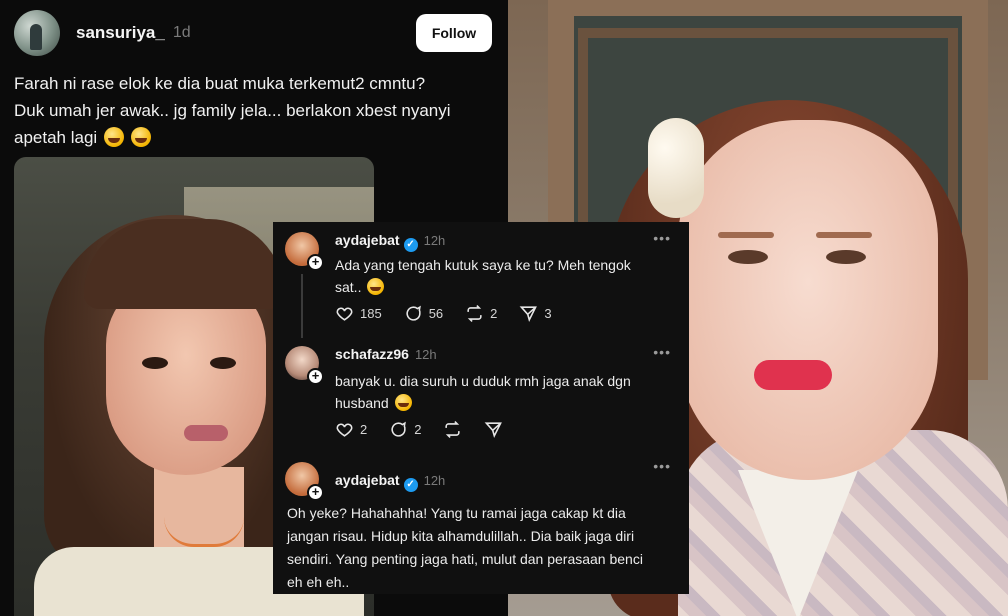 The height and width of the screenshot is (616, 1008). What do you see at coordinates (548, 313) in the screenshot?
I see `share-count: 3` at bounding box center [548, 313].